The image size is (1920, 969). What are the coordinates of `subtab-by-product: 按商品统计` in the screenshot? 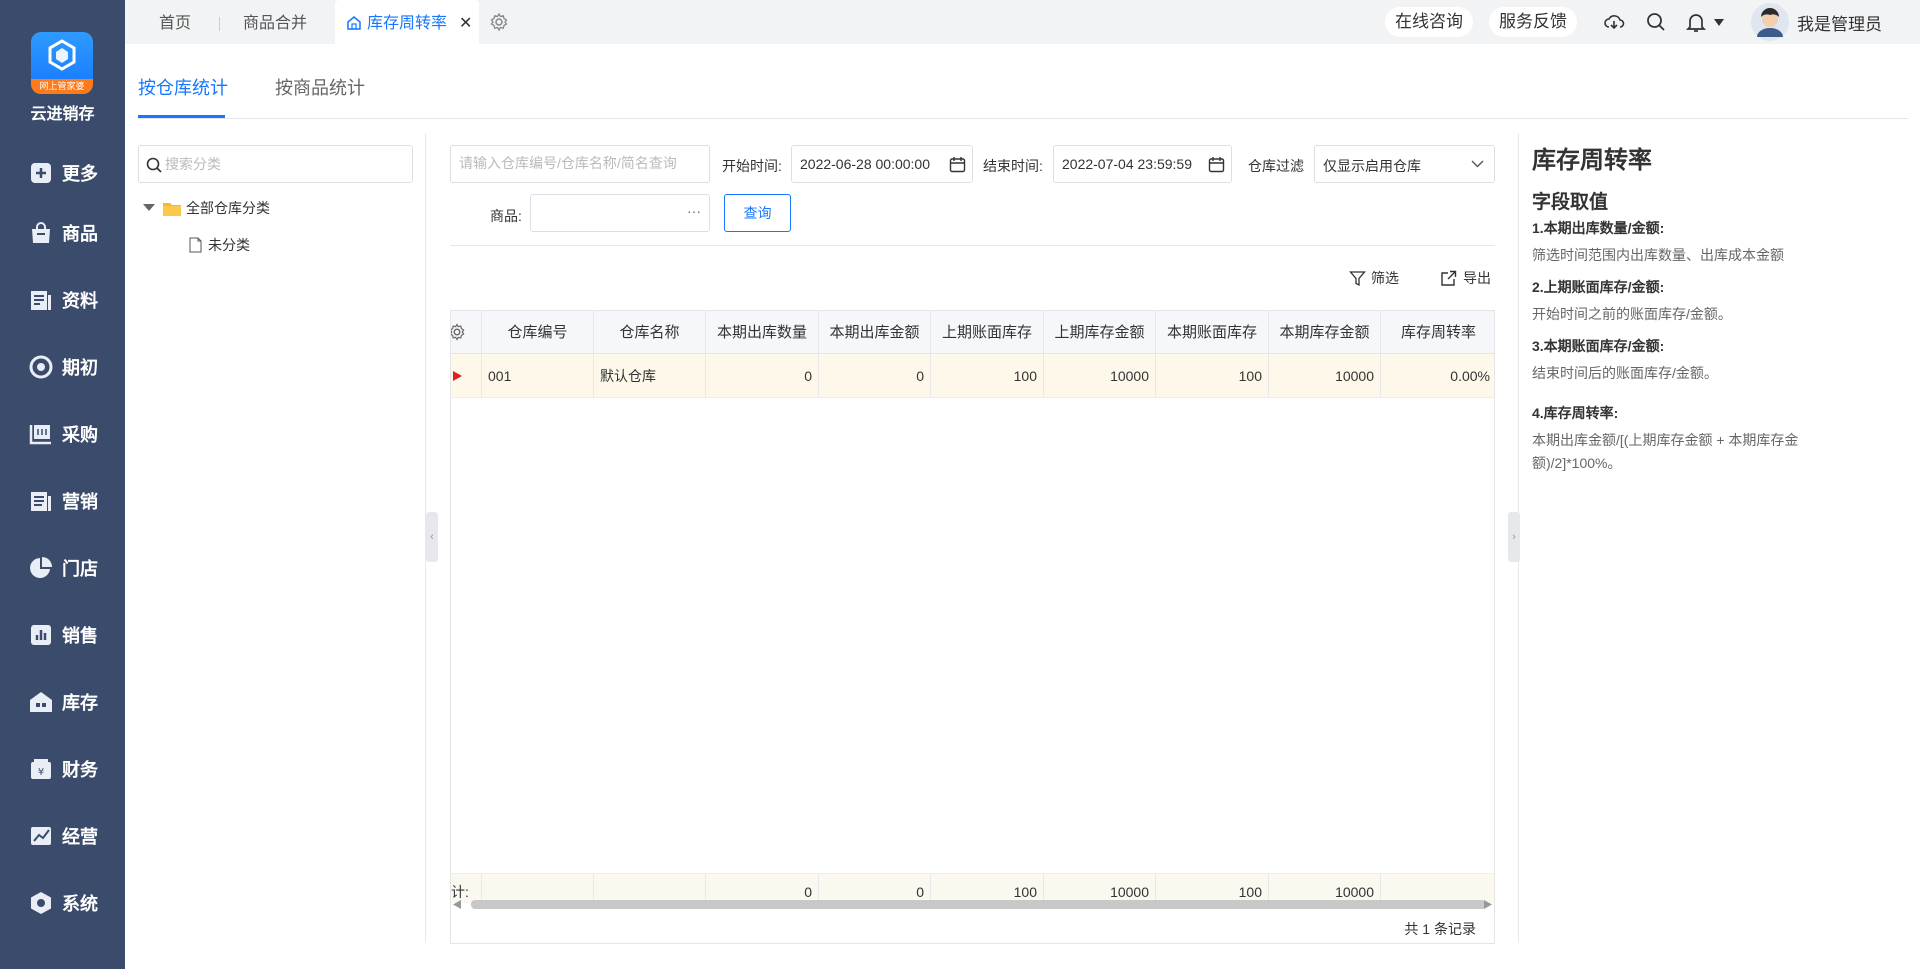 It's located at (320, 87).